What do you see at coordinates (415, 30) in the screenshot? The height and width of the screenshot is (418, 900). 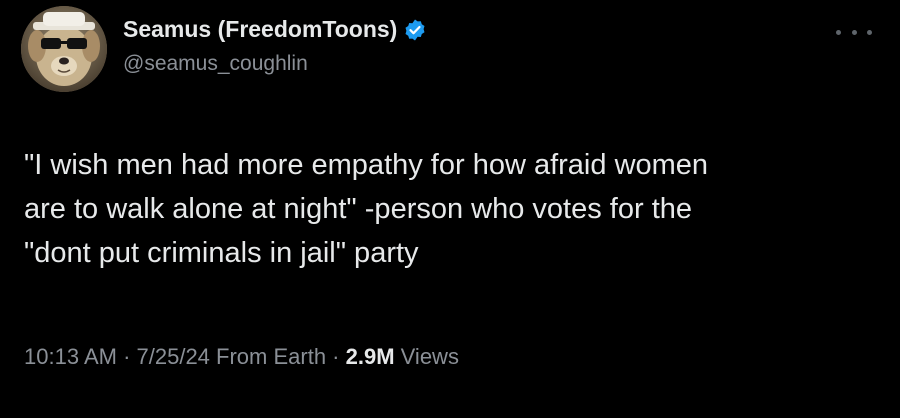 I see `verified-badge-icon` at bounding box center [415, 30].